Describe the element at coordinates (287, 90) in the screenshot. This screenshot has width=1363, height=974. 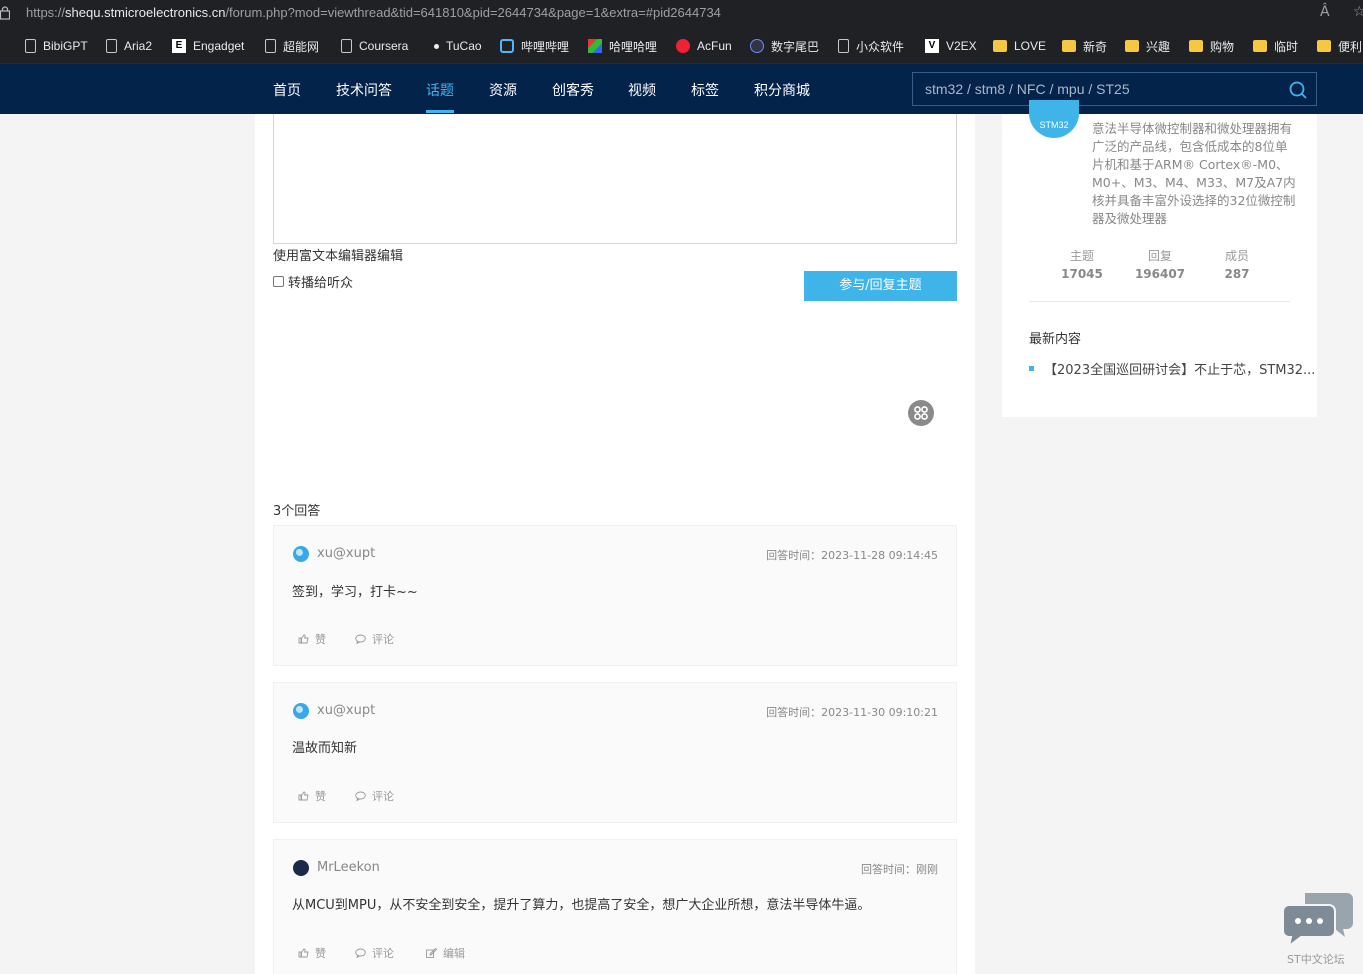
I see `nav-item-home: 首页` at that location.